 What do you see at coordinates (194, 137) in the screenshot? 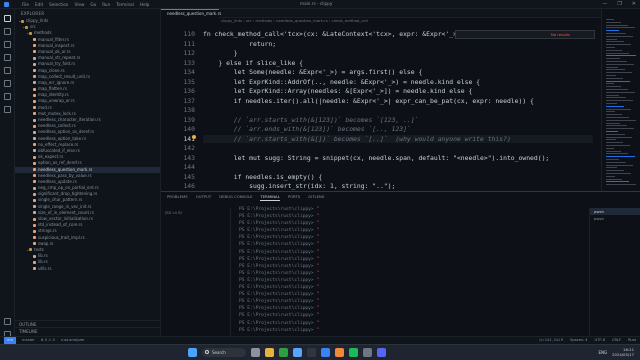
I see `lightbulb-icon` at bounding box center [194, 137].